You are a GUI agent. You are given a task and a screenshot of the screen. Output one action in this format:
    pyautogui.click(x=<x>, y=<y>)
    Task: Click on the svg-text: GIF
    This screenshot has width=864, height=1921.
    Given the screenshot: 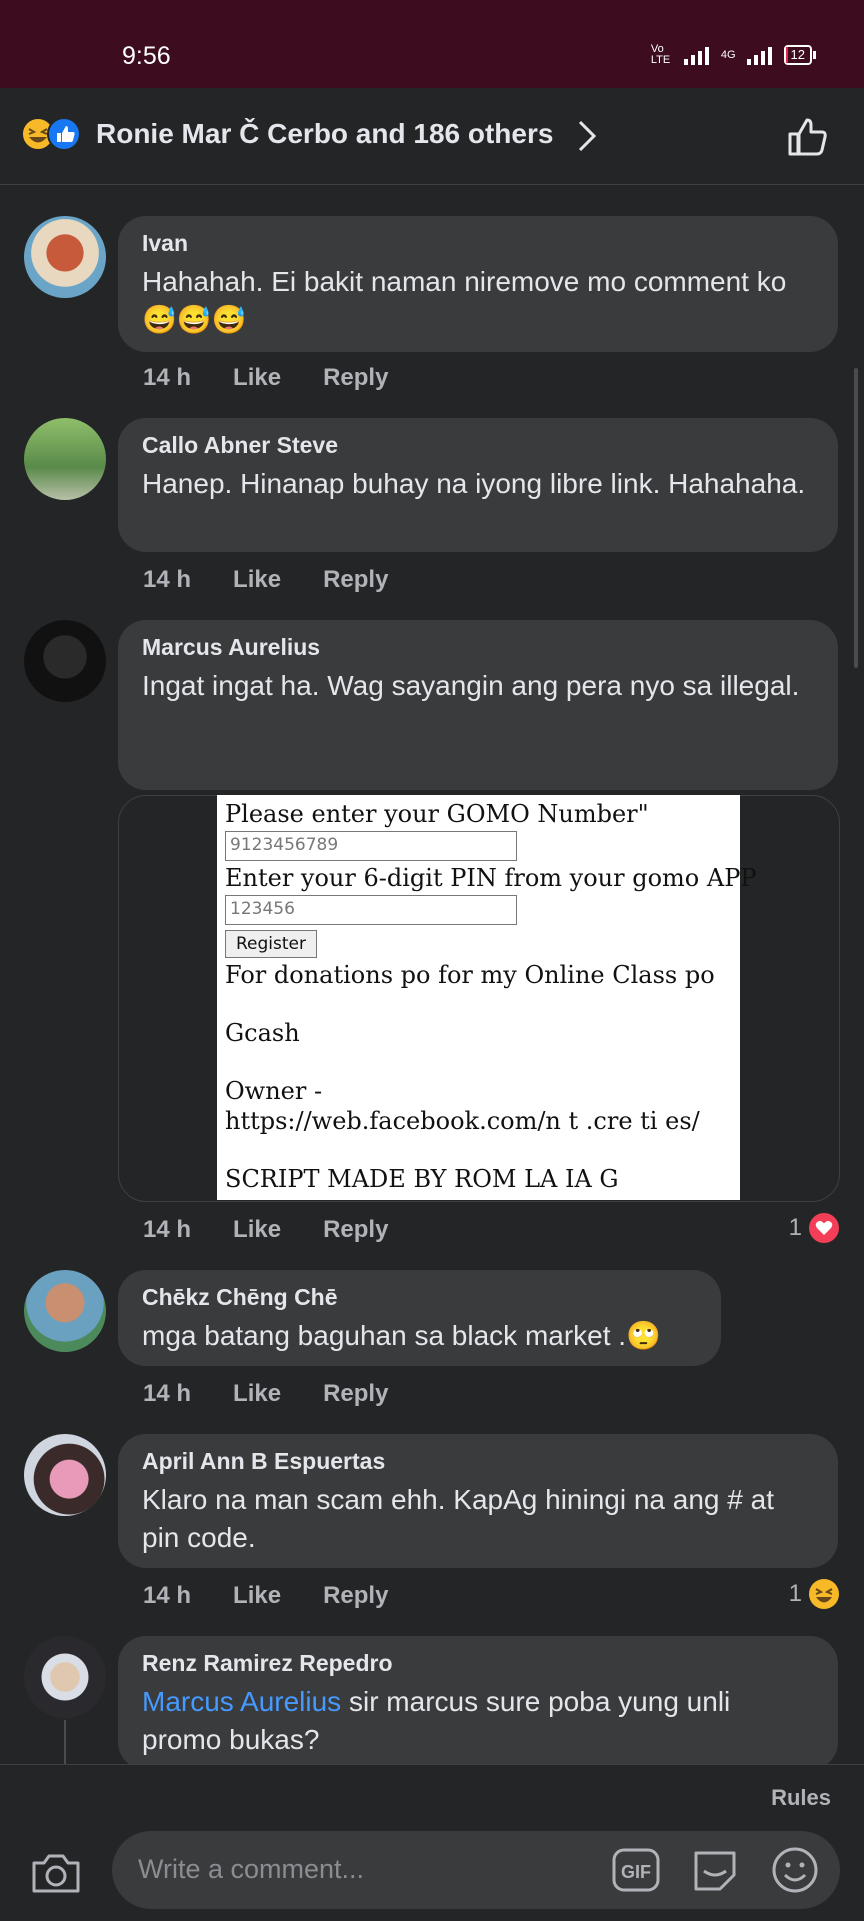 What is the action you would take?
    pyautogui.click(x=636, y=1872)
    